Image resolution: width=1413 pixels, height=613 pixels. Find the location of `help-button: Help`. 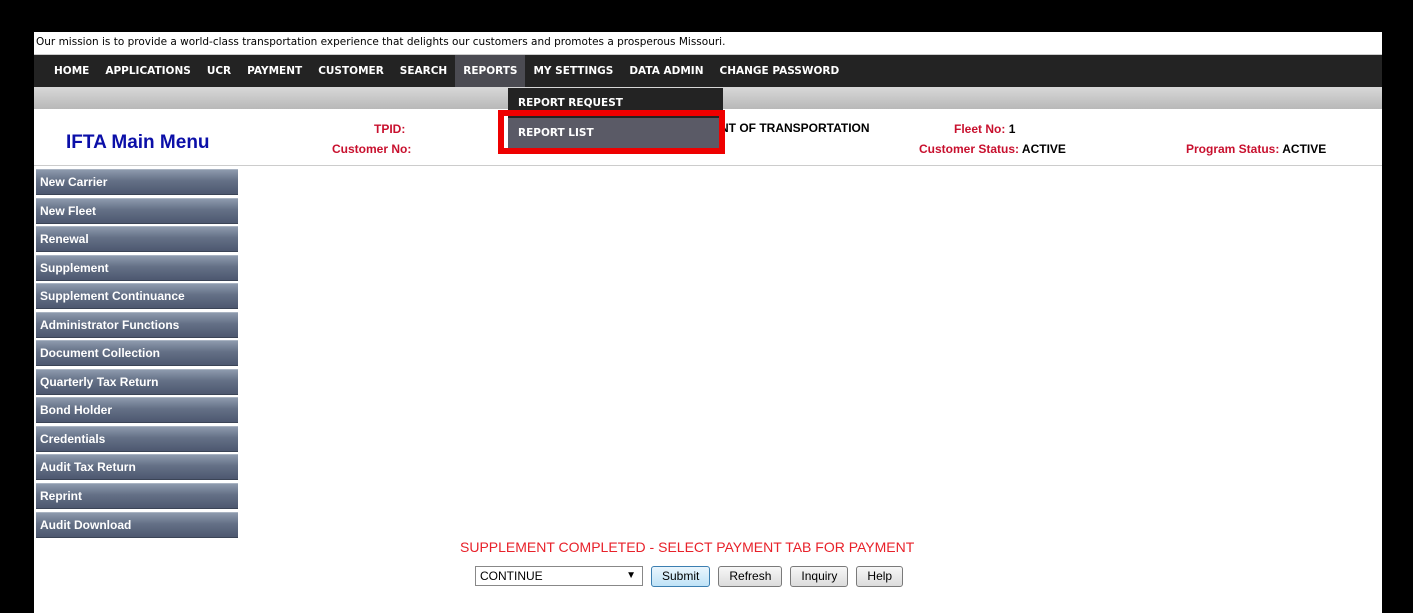

help-button: Help is located at coordinates (880, 576).